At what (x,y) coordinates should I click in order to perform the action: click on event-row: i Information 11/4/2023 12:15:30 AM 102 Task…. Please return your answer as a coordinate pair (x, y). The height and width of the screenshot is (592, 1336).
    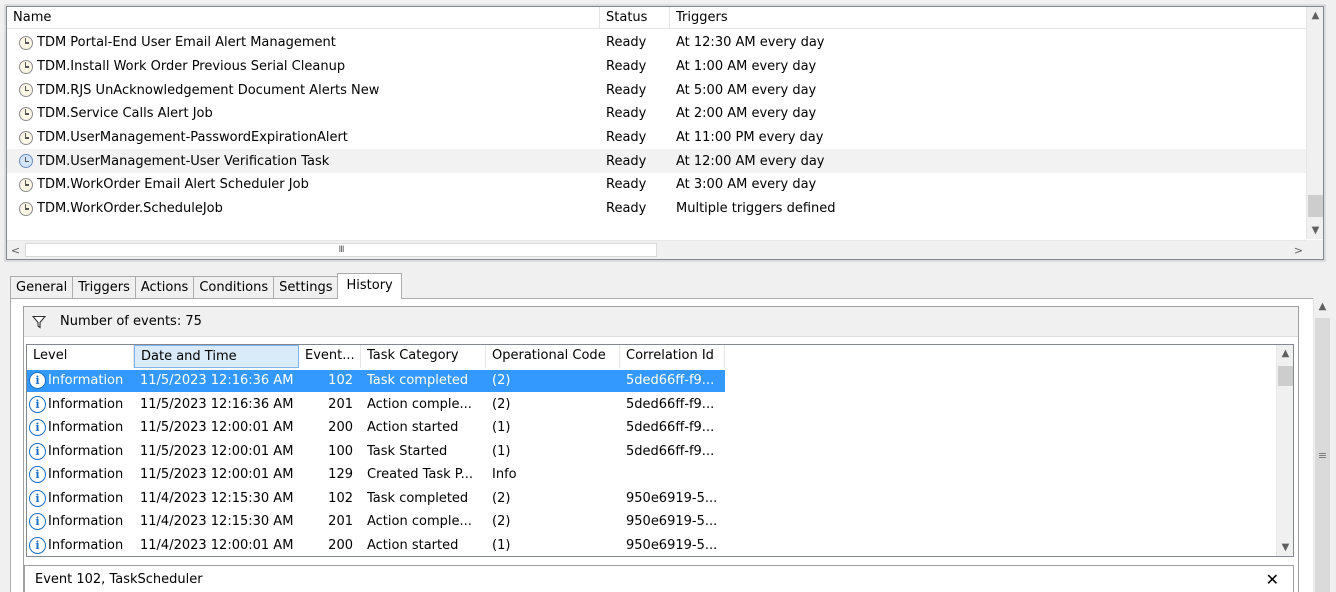
    Looking at the image, I should click on (652, 499).